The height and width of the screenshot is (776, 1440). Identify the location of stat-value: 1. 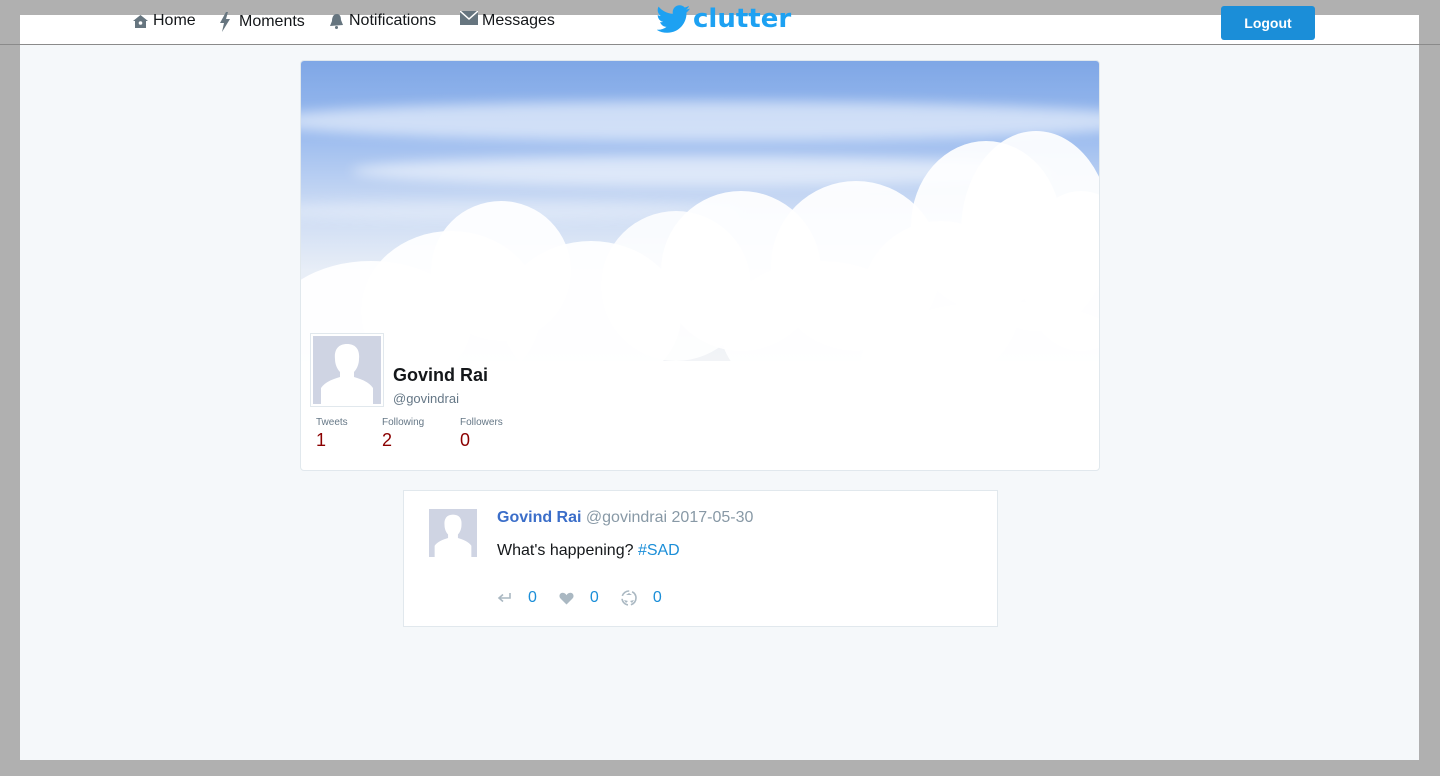
(321, 440).